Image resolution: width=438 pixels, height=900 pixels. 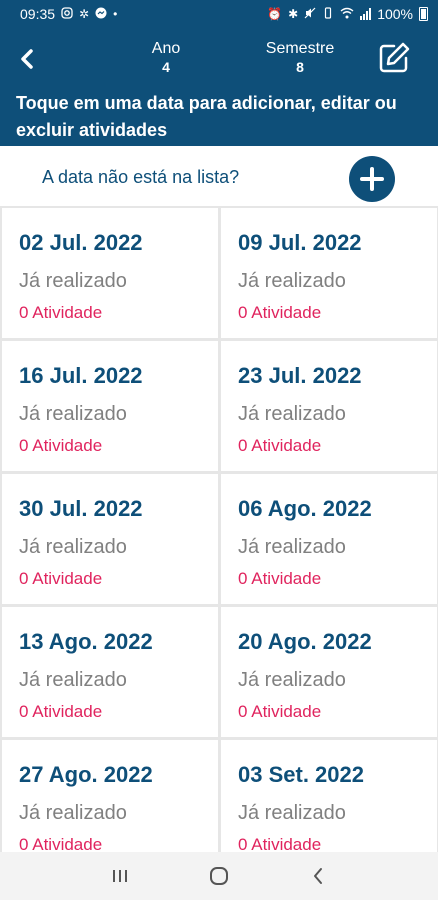 I want to click on status-time: 09:35, so click(x=38, y=14).